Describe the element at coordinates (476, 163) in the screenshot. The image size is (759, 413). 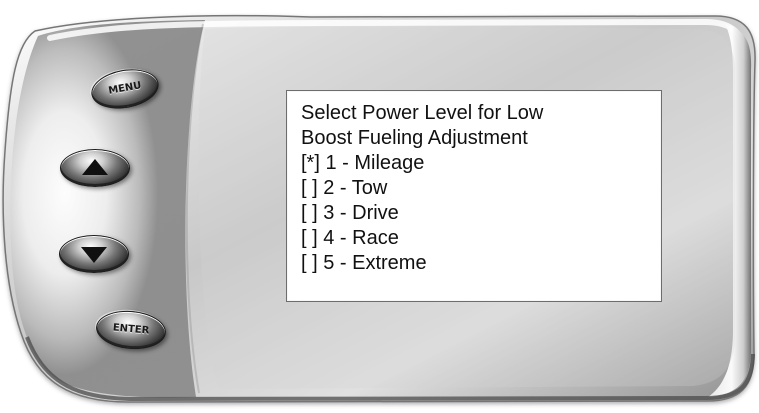
I see `power-level-option-mileage: [*] 1 - Mileage` at that location.